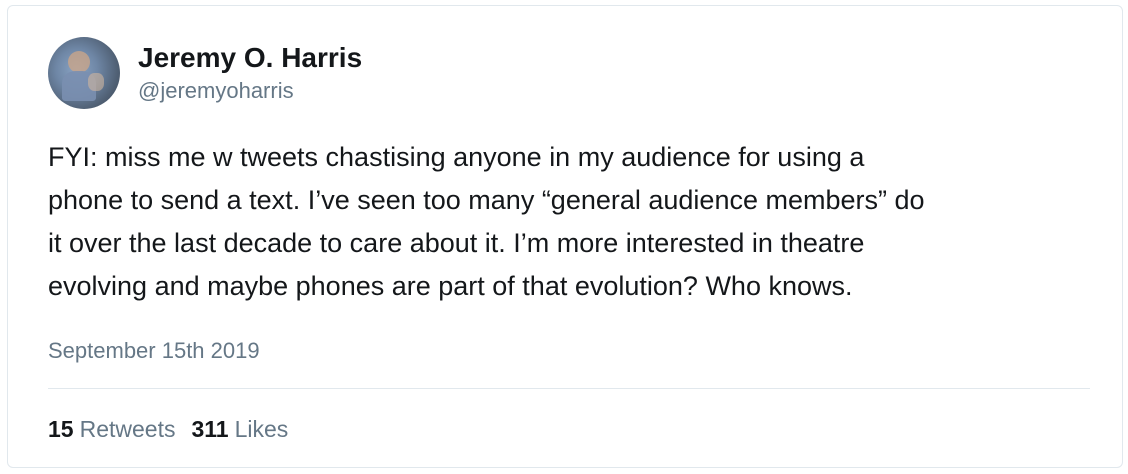 The height and width of the screenshot is (474, 1128). I want to click on likes-label: Likes, so click(261, 429).